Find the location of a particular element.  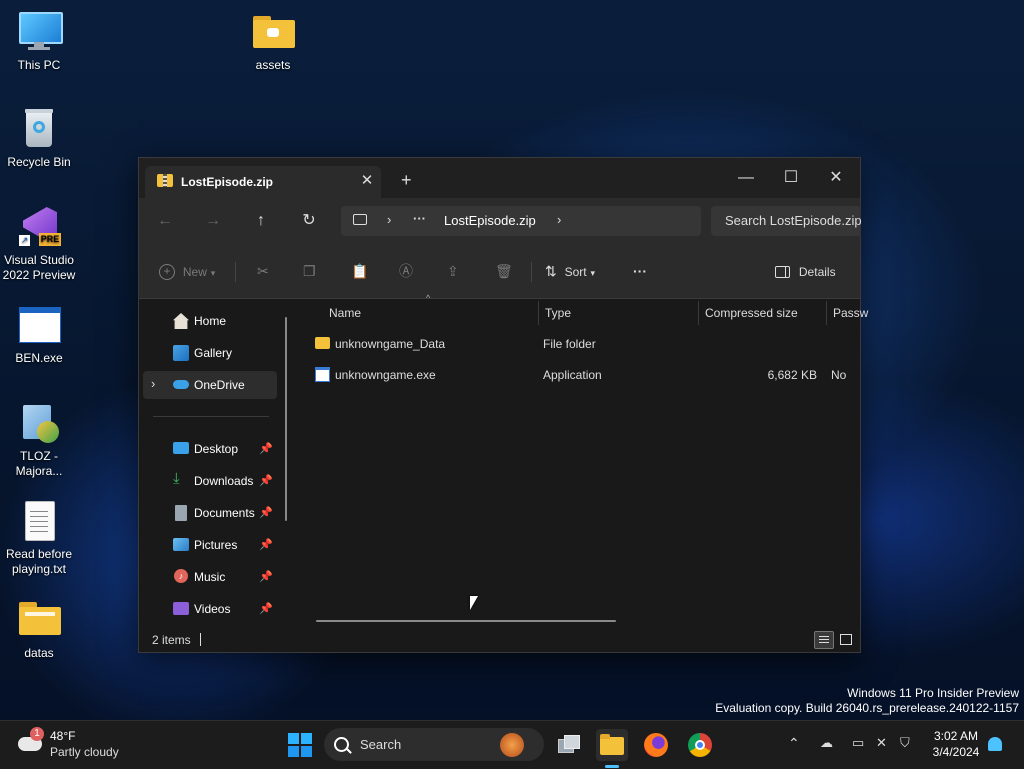

security-icon: ⛉ is located at coordinates (905, 743).